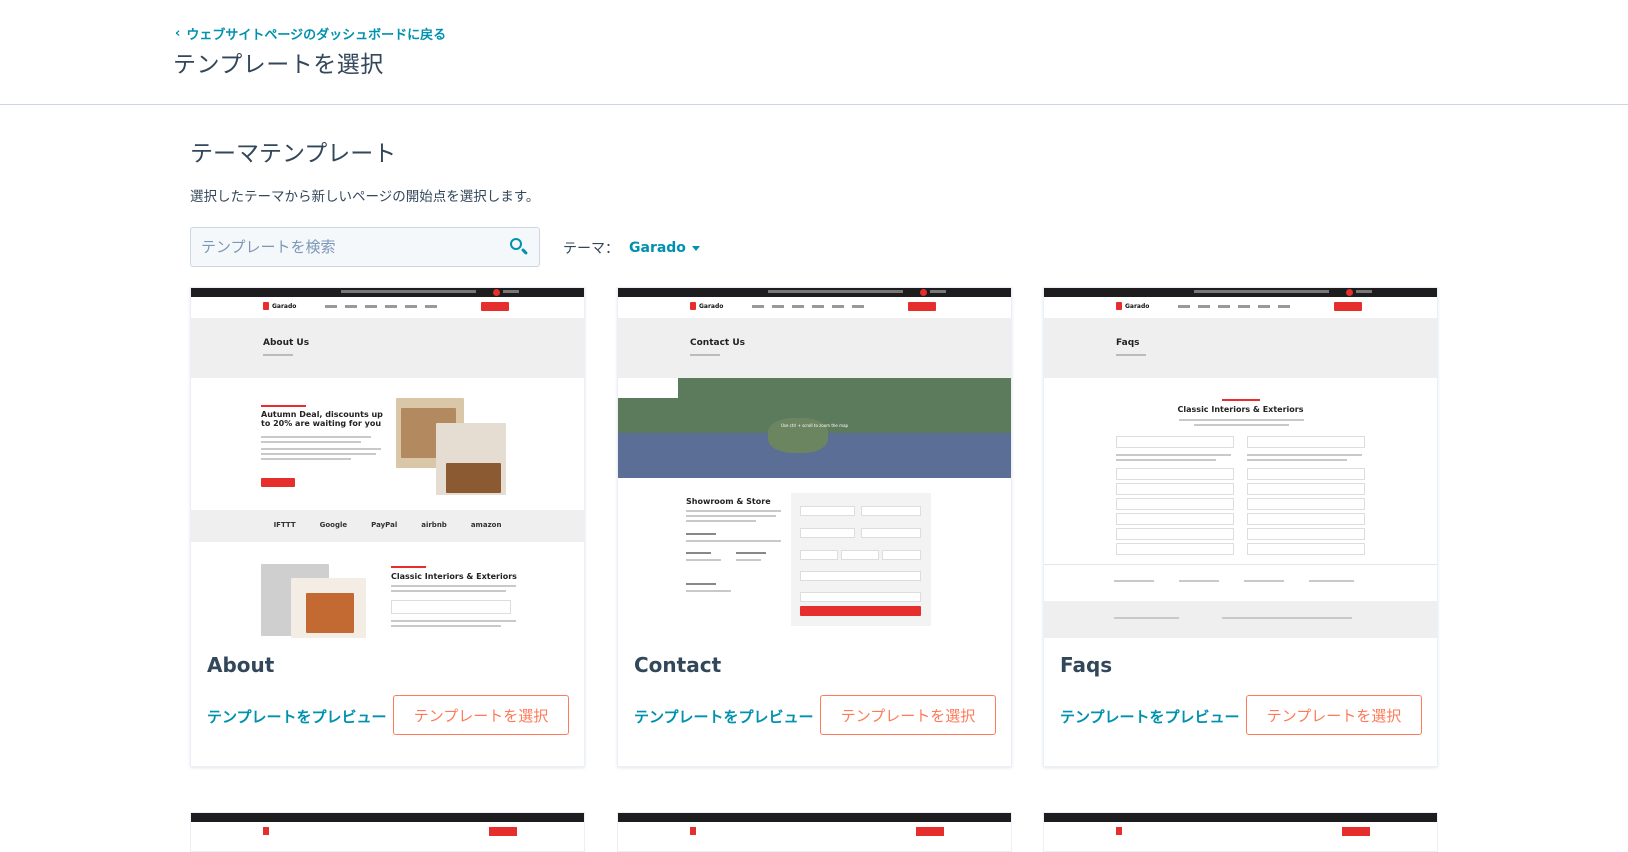 The height and width of the screenshot is (852, 1628). I want to click on search-input, so click(355, 247).